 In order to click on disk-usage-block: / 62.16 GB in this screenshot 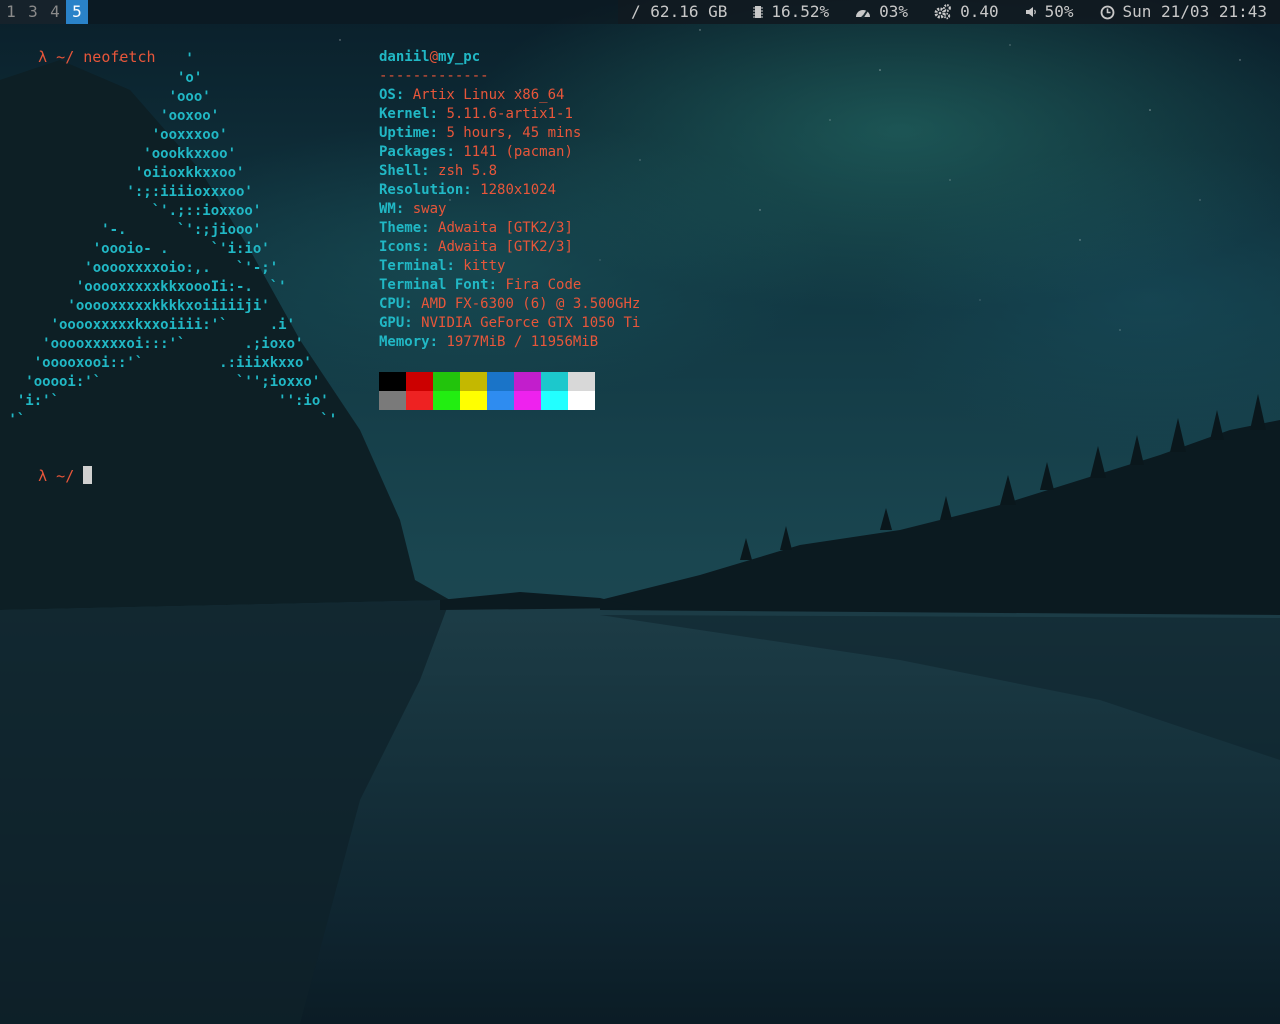, I will do `click(679, 12)`.